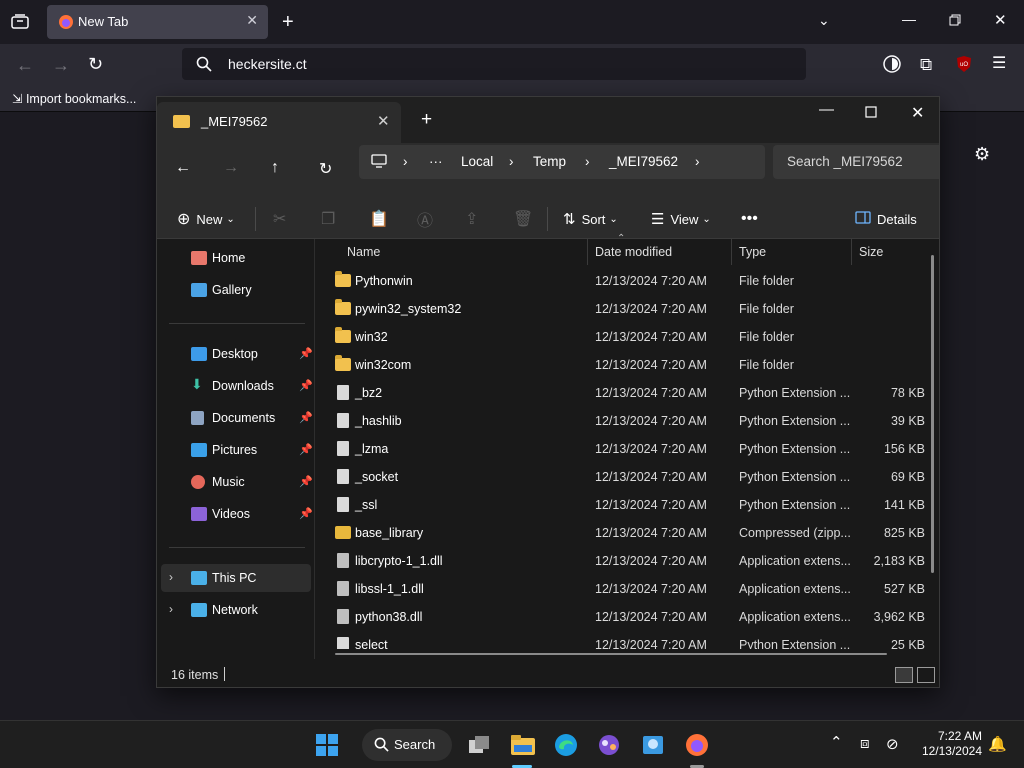 The width and height of the screenshot is (1024, 768). I want to click on photos-app-icon, so click(653, 745).